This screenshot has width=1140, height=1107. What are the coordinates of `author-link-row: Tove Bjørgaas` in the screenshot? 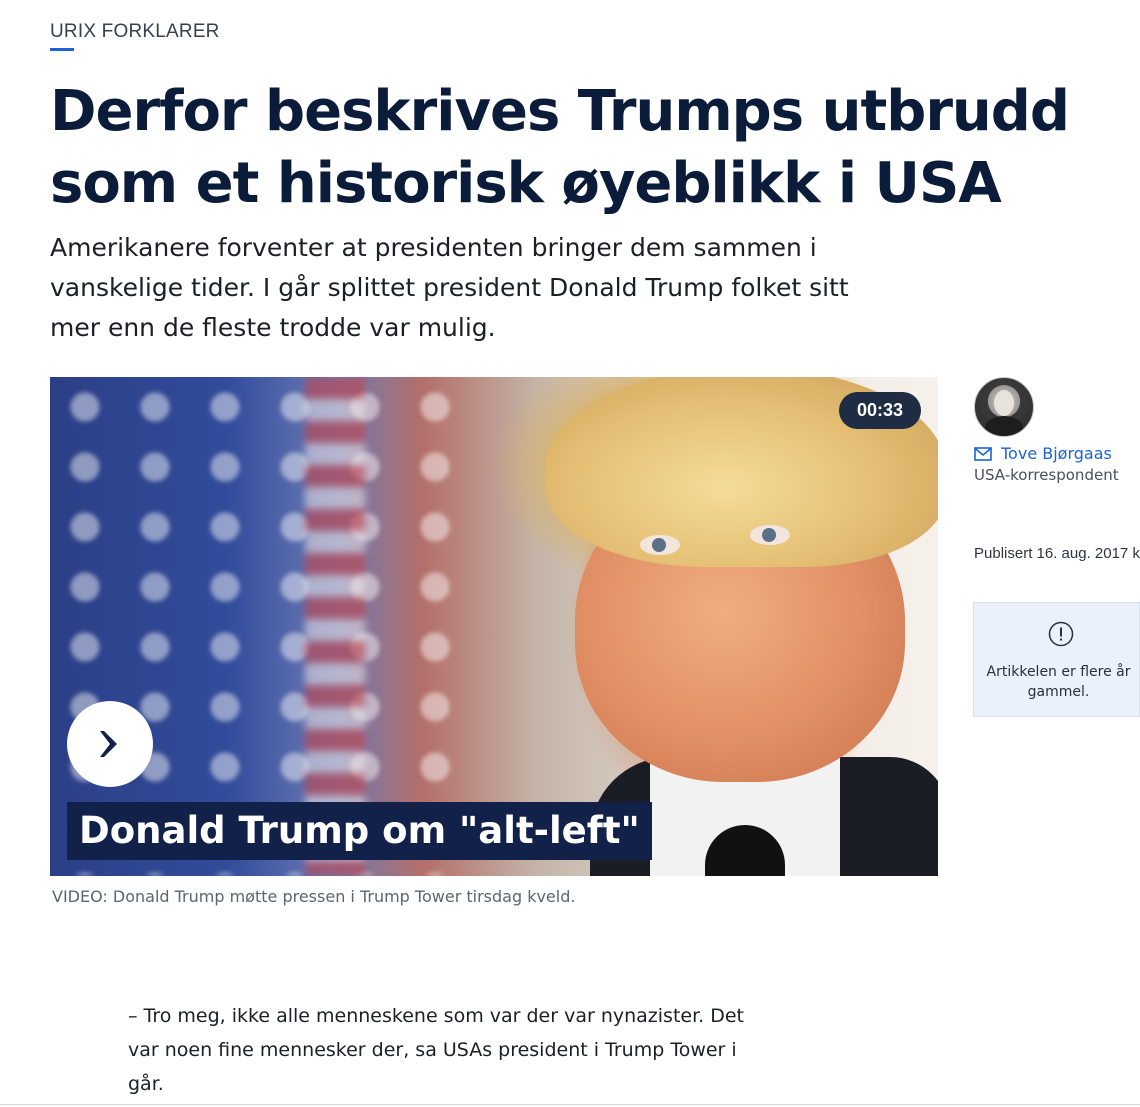 It's located at (1043, 453).